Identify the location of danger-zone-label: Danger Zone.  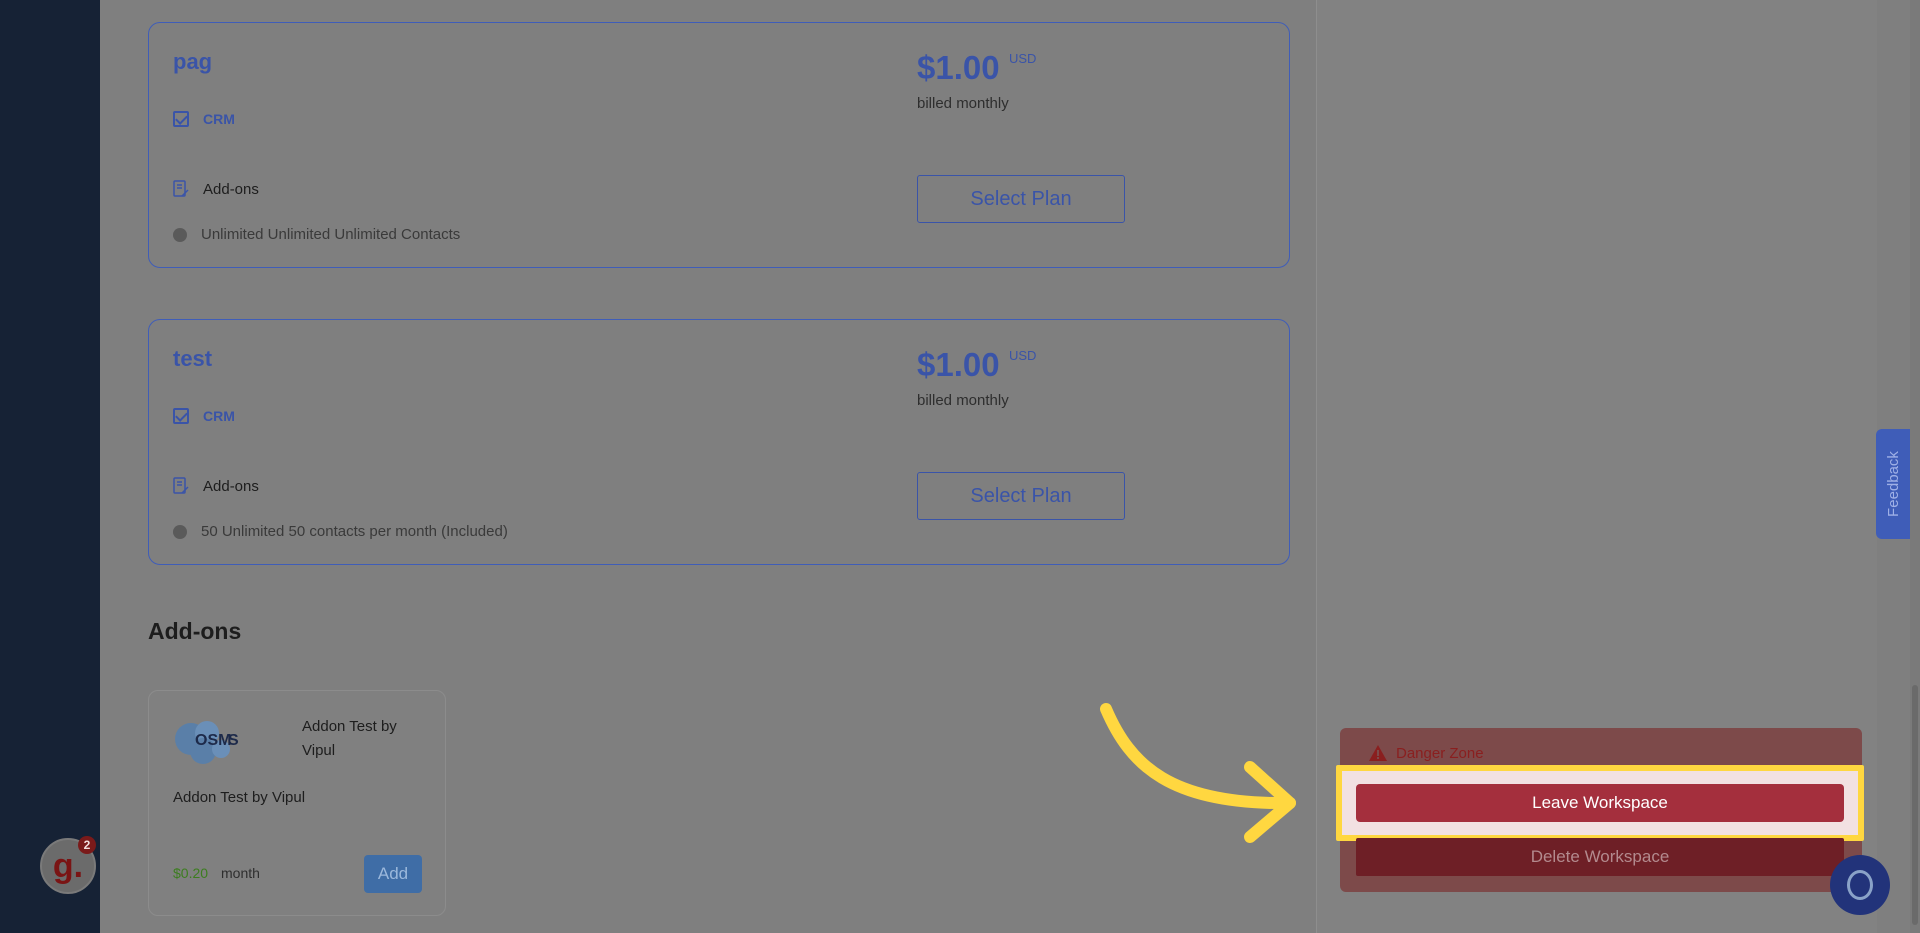
(1440, 753).